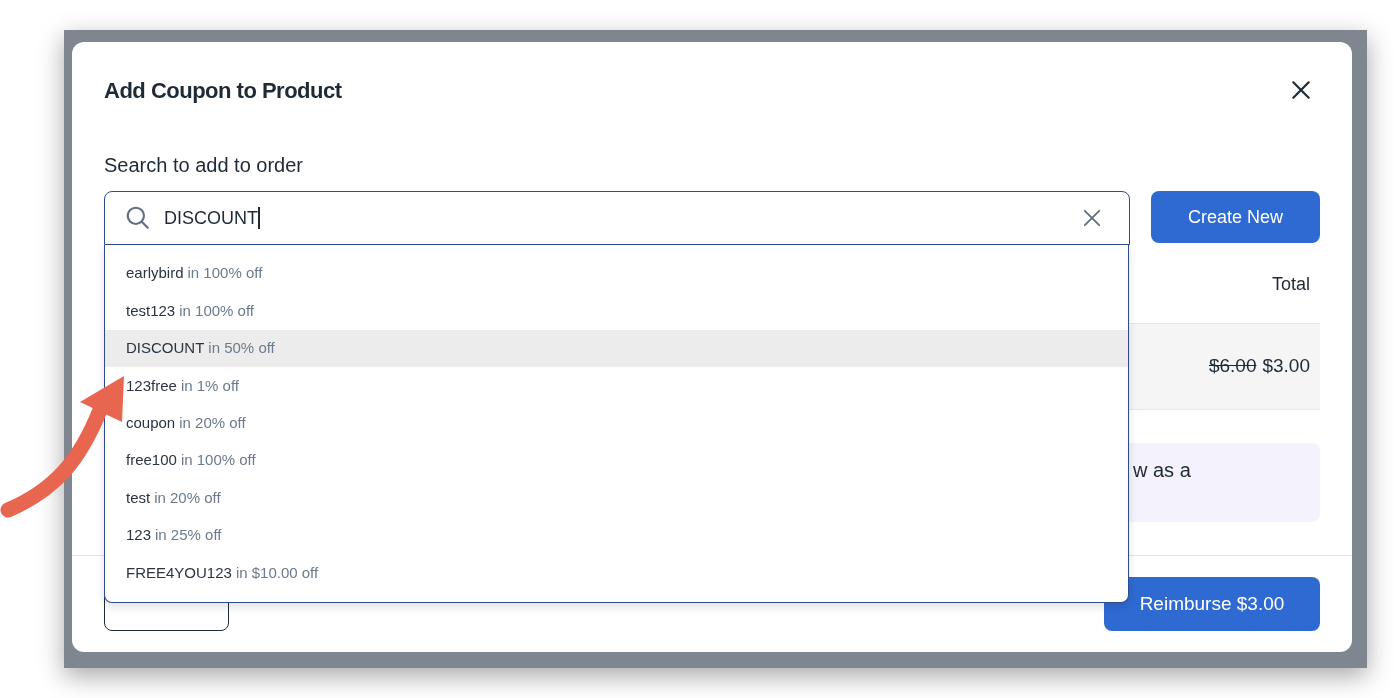 The image size is (1398, 698). I want to click on original-price: $6.00, so click(1232, 366).